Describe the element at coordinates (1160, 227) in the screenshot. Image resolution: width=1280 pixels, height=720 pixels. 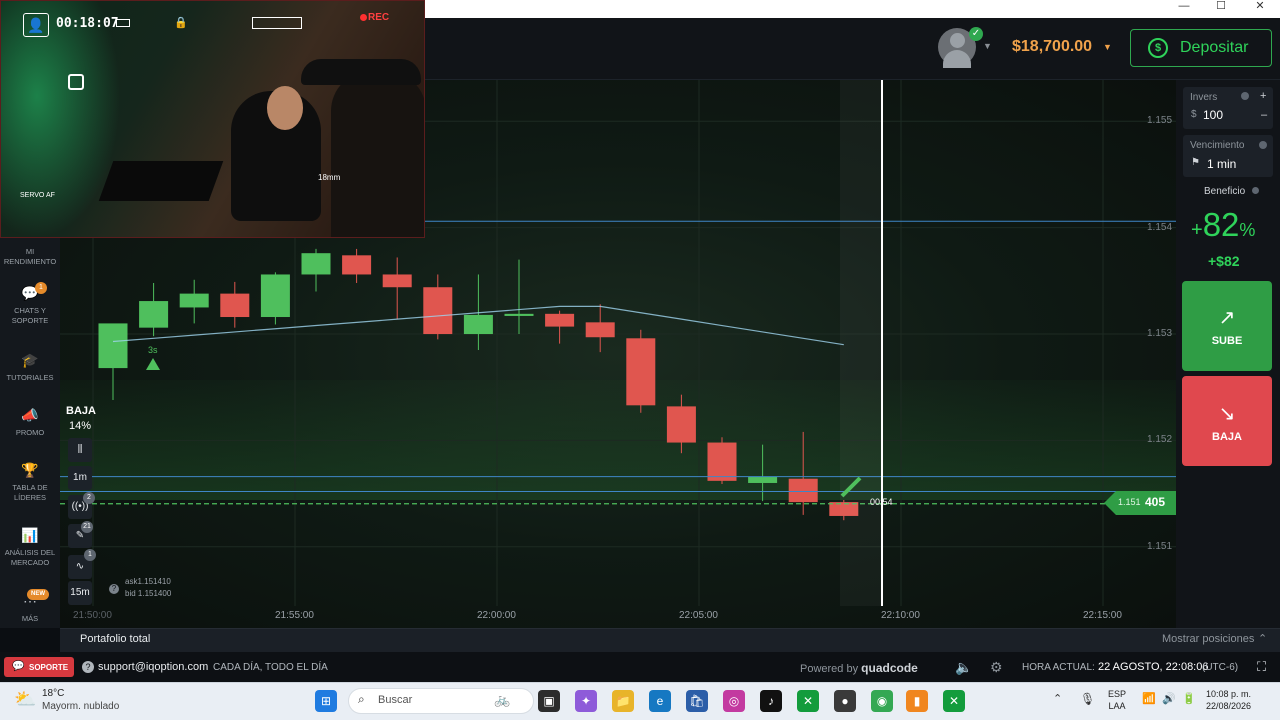
I see `price-tick-label: 1.154` at that location.